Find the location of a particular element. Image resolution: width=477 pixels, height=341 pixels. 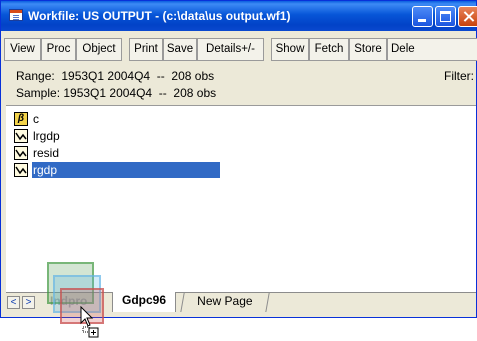

sample-text: Sample: 1953Q1 2004Q4 -- 208 obs is located at coordinates (116, 93).